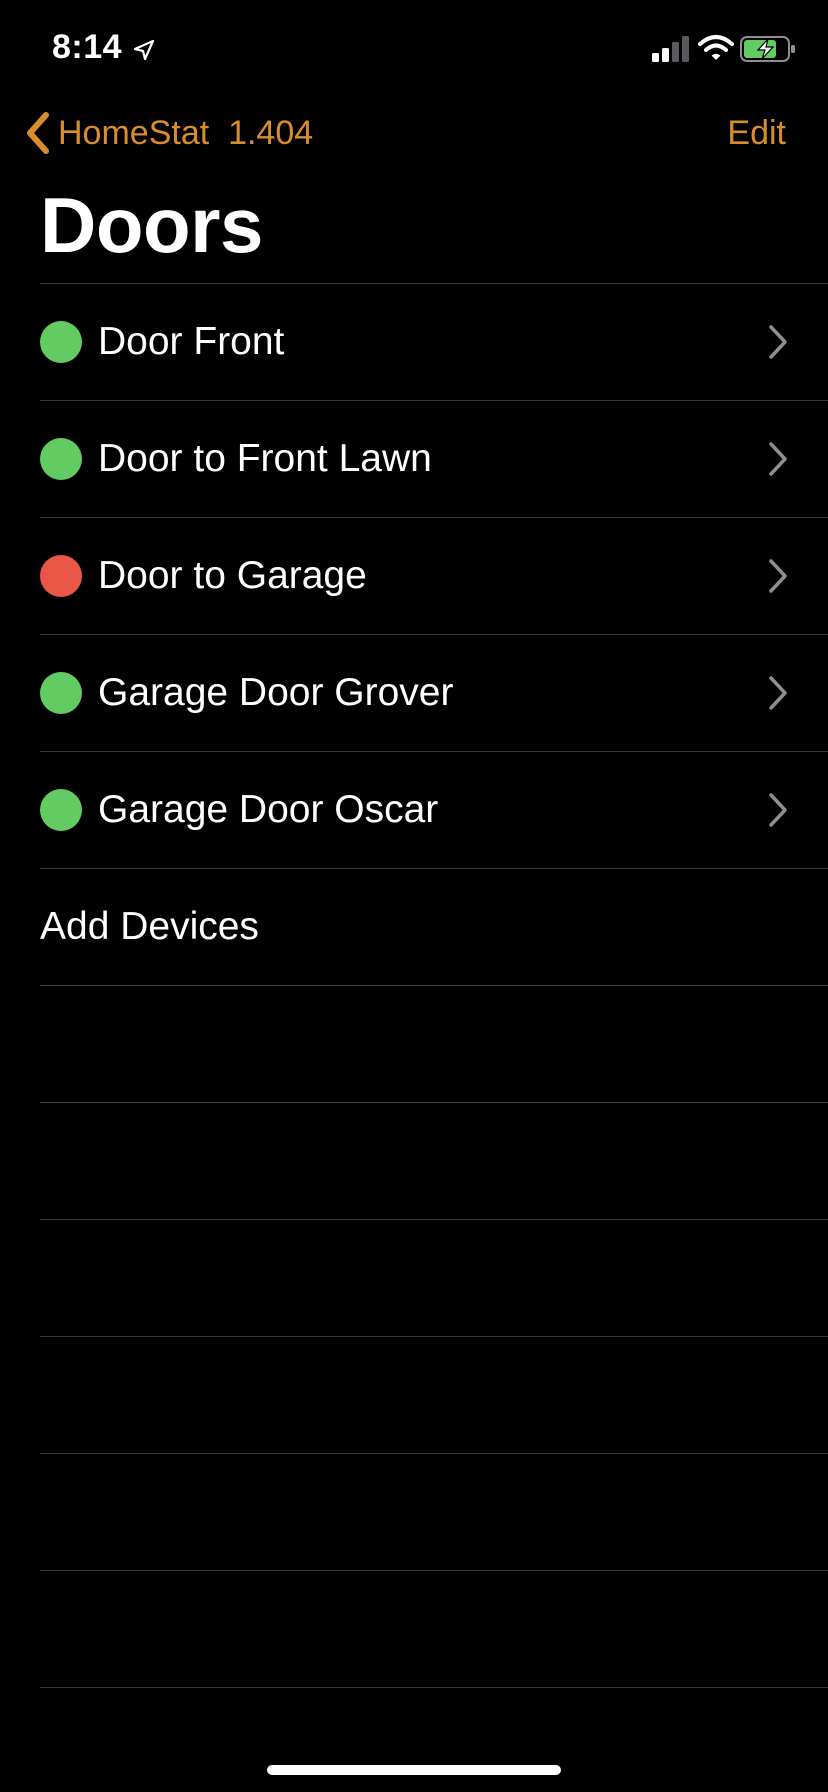  Describe the element at coordinates (265, 458) in the screenshot. I see `door-name: Door to Front Lawn` at that location.